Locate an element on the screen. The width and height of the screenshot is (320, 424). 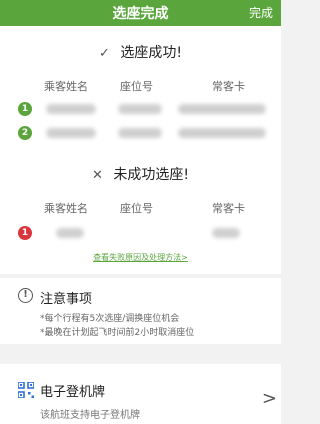
row-index-badge: 2 is located at coordinates (25, 133).